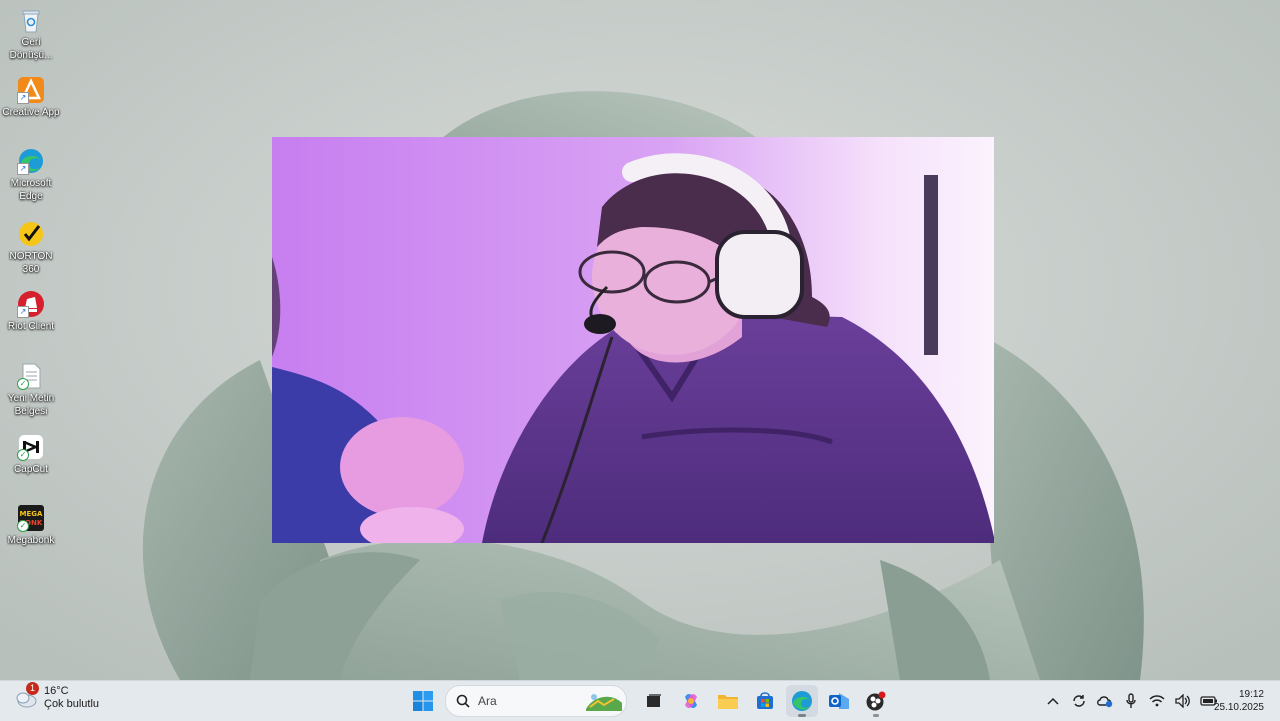 The height and width of the screenshot is (721, 1280). I want to click on outlook-button, so click(839, 701).